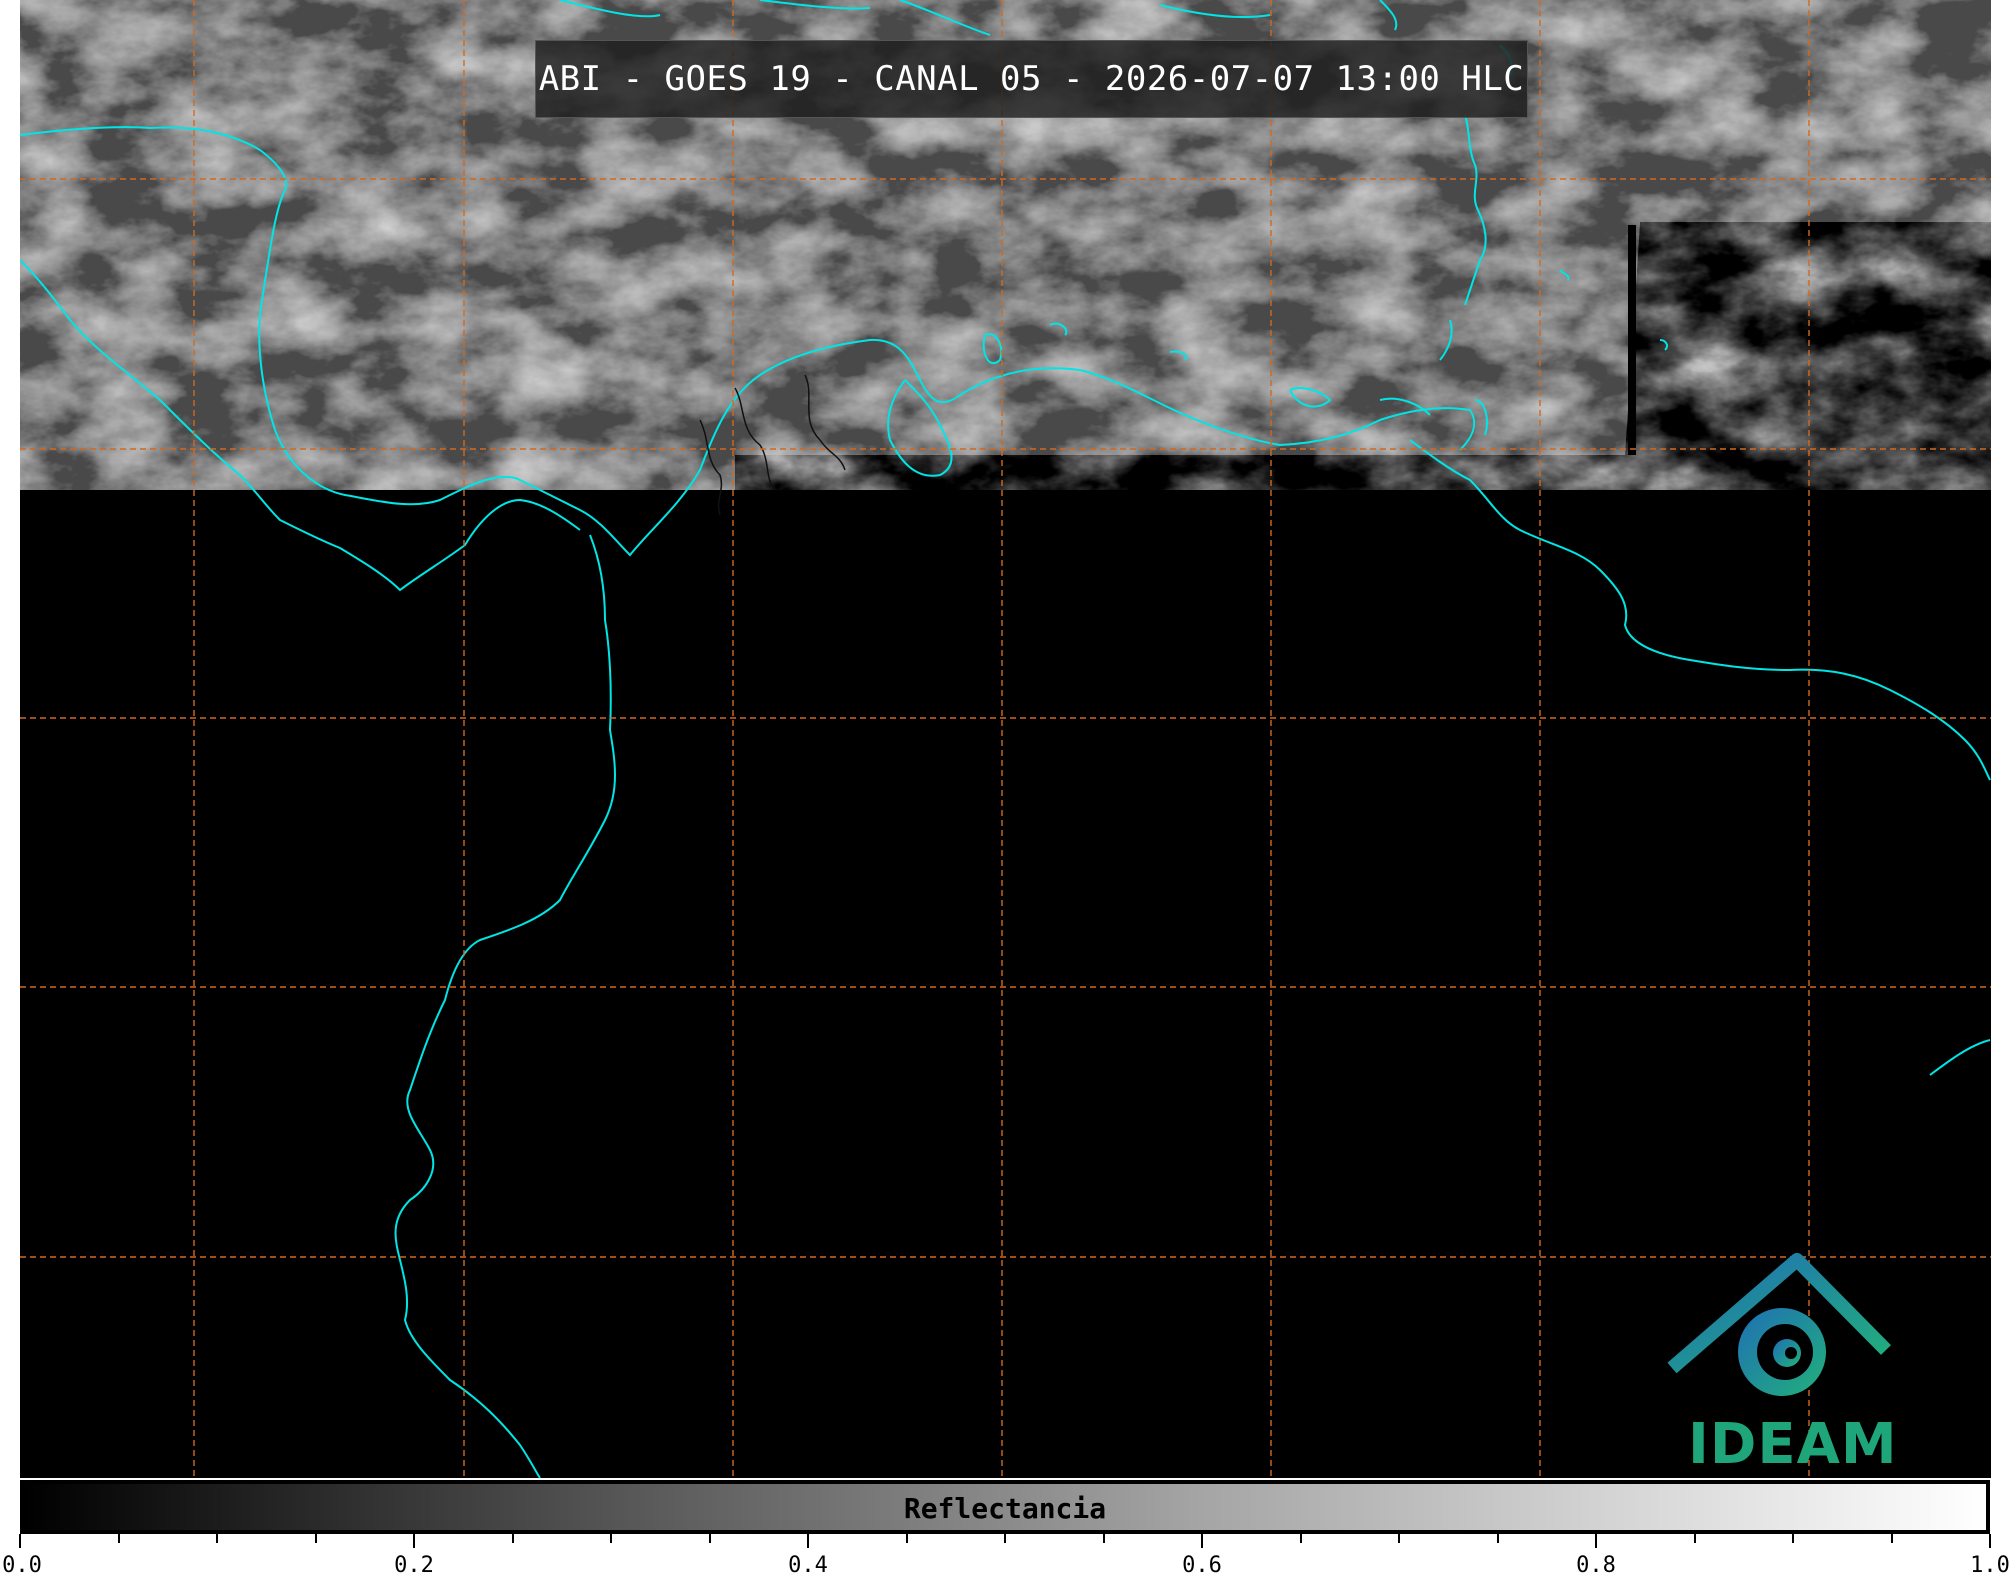 This screenshot has height=1578, width=2011. I want to click on colorbar-label: Reflectancia, so click(1005, 1508).